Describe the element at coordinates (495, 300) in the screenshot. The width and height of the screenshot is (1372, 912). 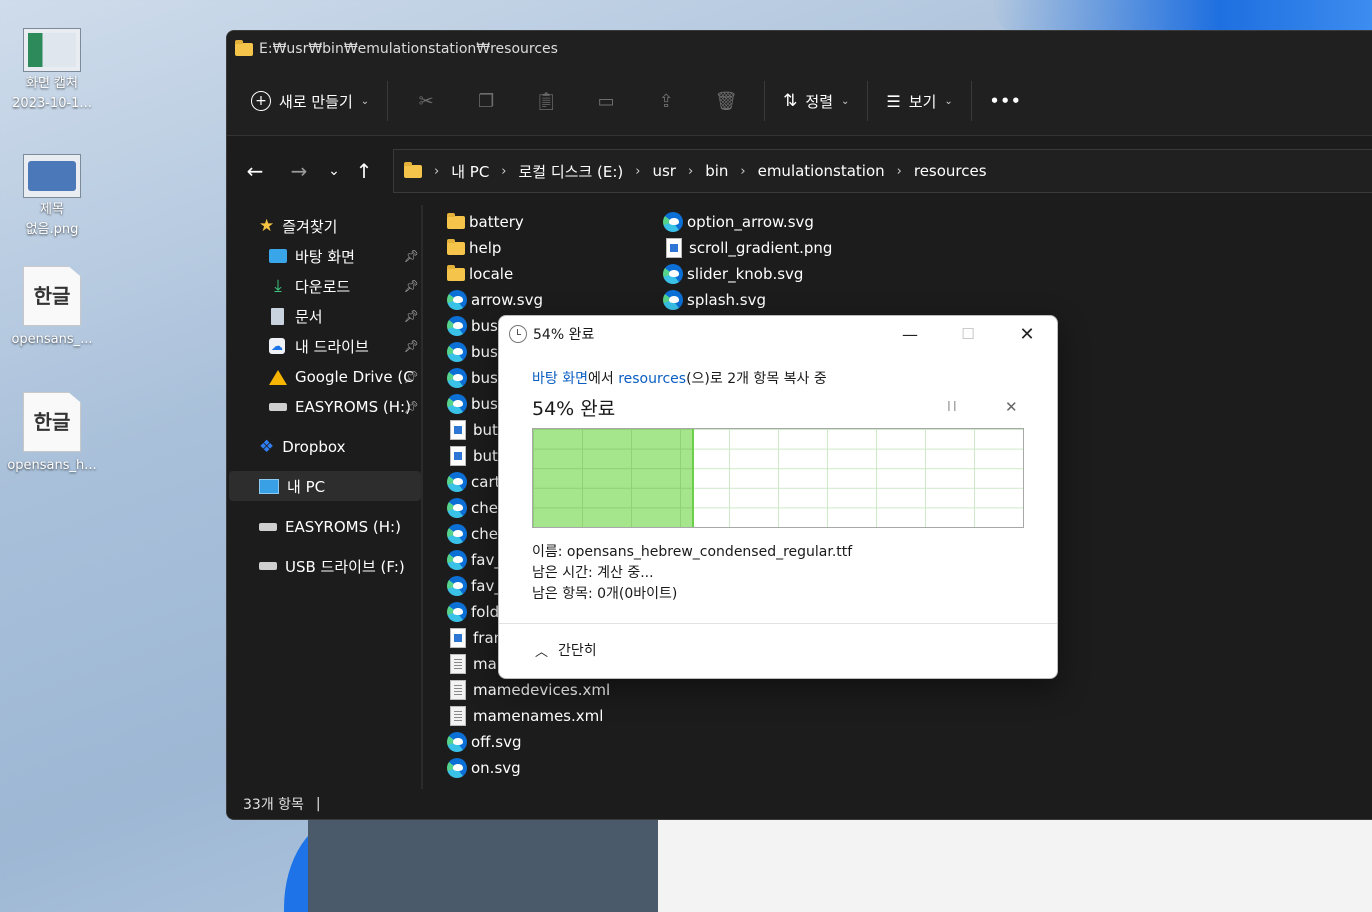
I see `file-item: arrow.svg` at that location.